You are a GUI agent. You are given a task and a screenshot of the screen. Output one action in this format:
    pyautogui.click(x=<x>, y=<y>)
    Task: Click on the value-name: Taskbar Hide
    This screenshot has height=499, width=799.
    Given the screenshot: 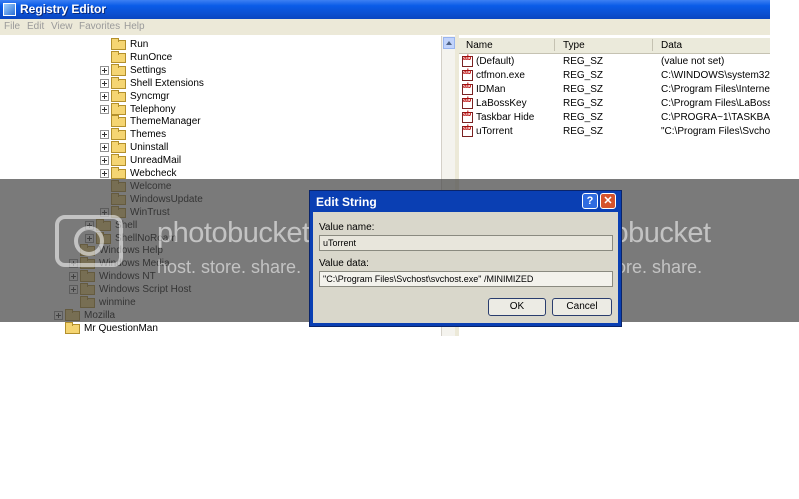 What is the action you would take?
    pyautogui.click(x=505, y=117)
    